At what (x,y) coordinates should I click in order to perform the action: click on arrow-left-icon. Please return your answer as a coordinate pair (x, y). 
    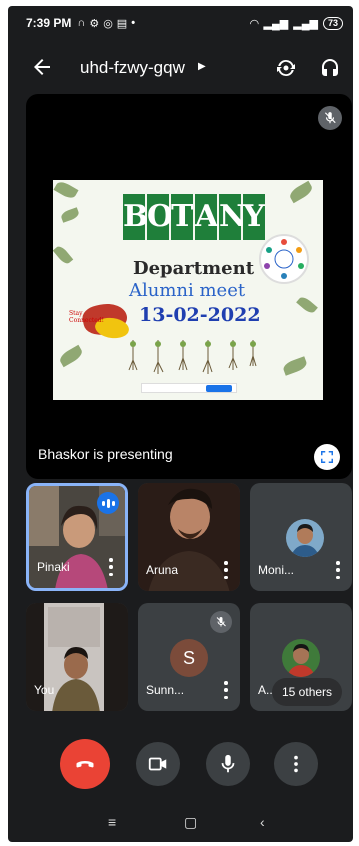
    Looking at the image, I should click on (42, 67).